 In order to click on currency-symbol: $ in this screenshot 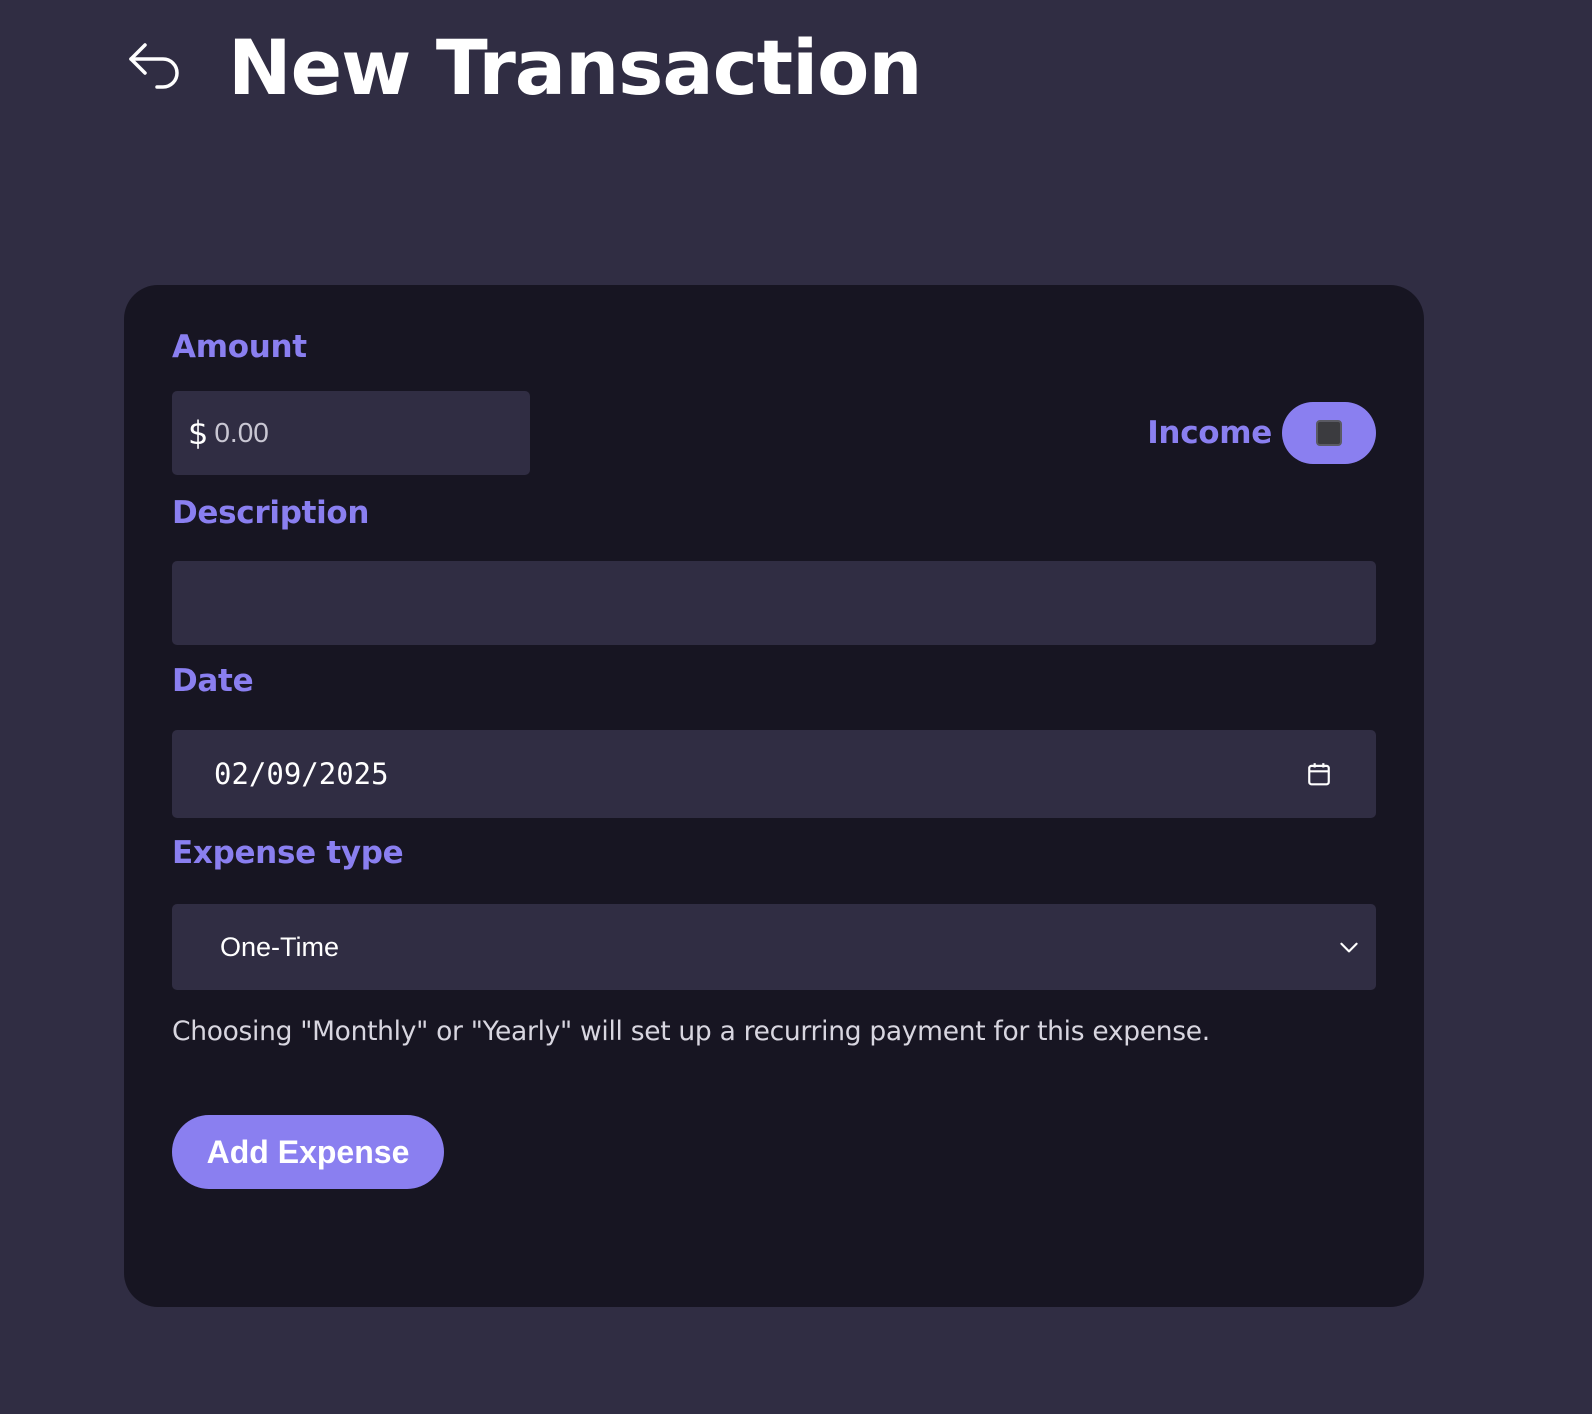, I will do `click(198, 433)`.